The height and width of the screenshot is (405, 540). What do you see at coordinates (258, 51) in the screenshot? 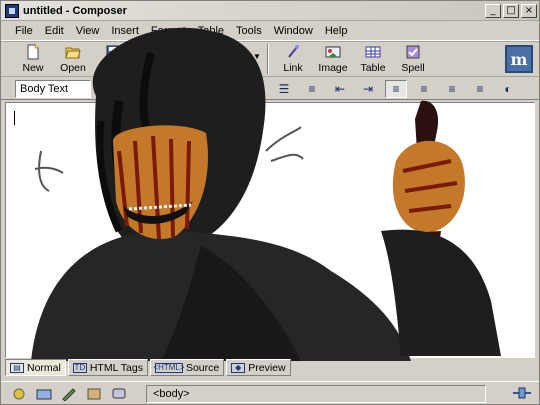
I see `print-dropdown-arrow: ▼` at bounding box center [258, 51].